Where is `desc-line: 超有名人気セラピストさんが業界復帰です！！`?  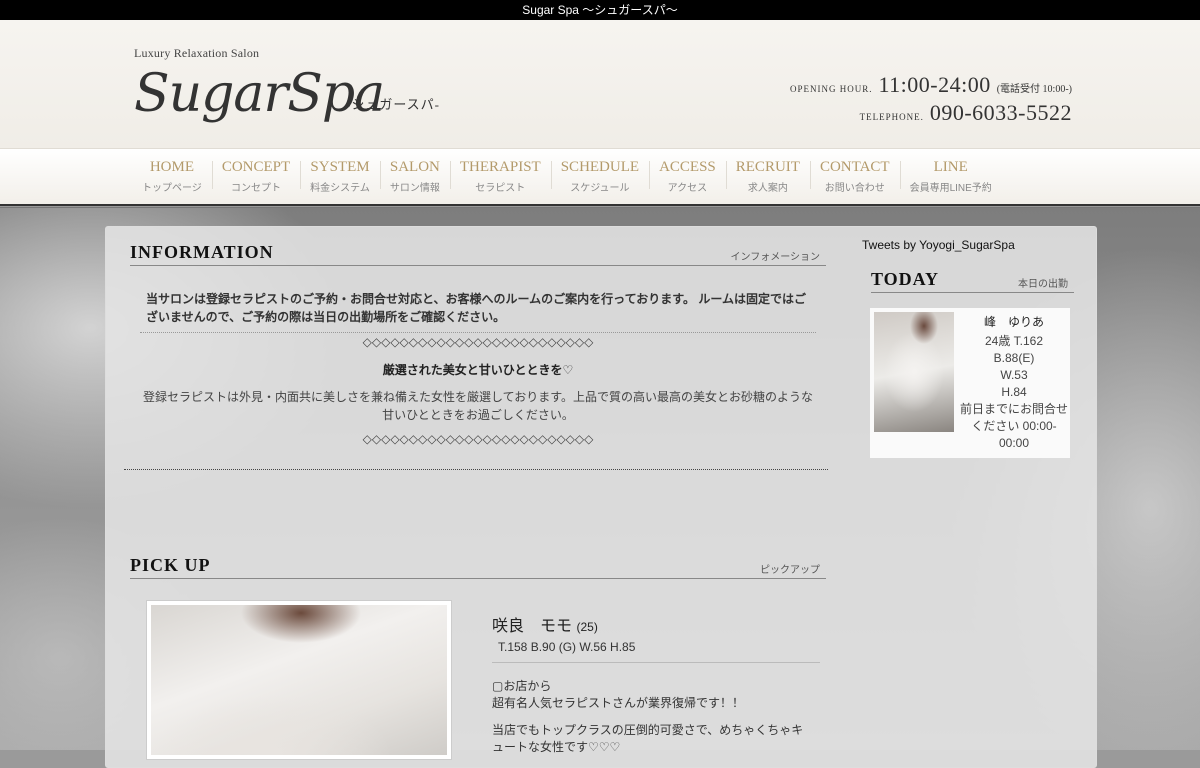 desc-line: 超有名人気セラピストさんが業界復帰です！！ is located at coordinates (618, 703).